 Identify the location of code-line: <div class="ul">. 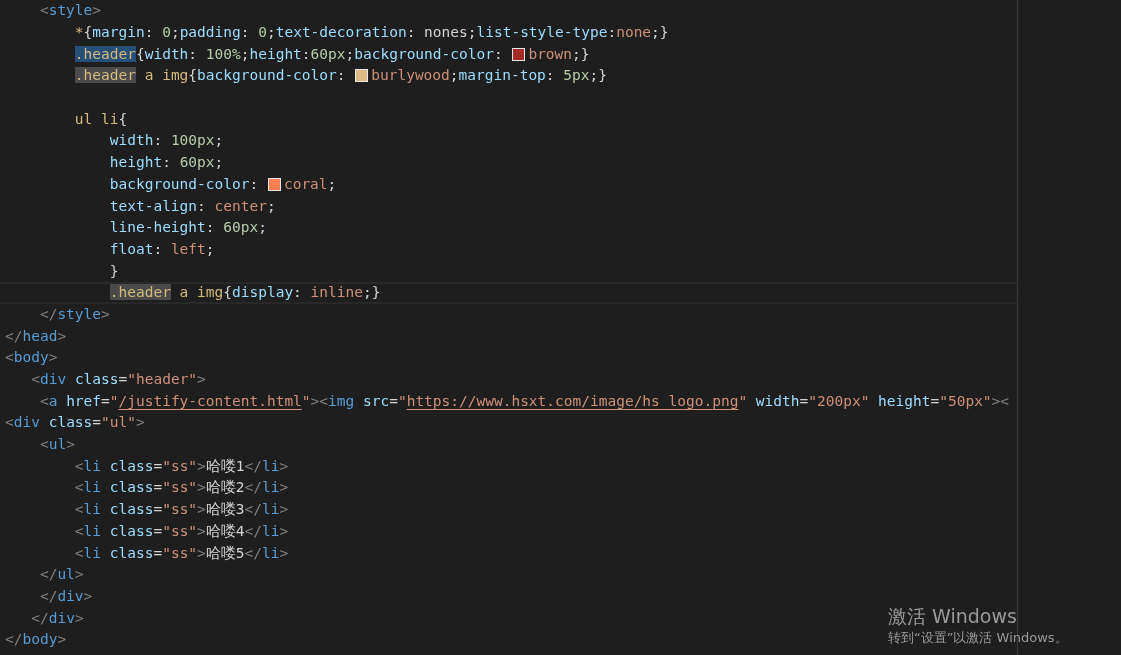
(75, 423).